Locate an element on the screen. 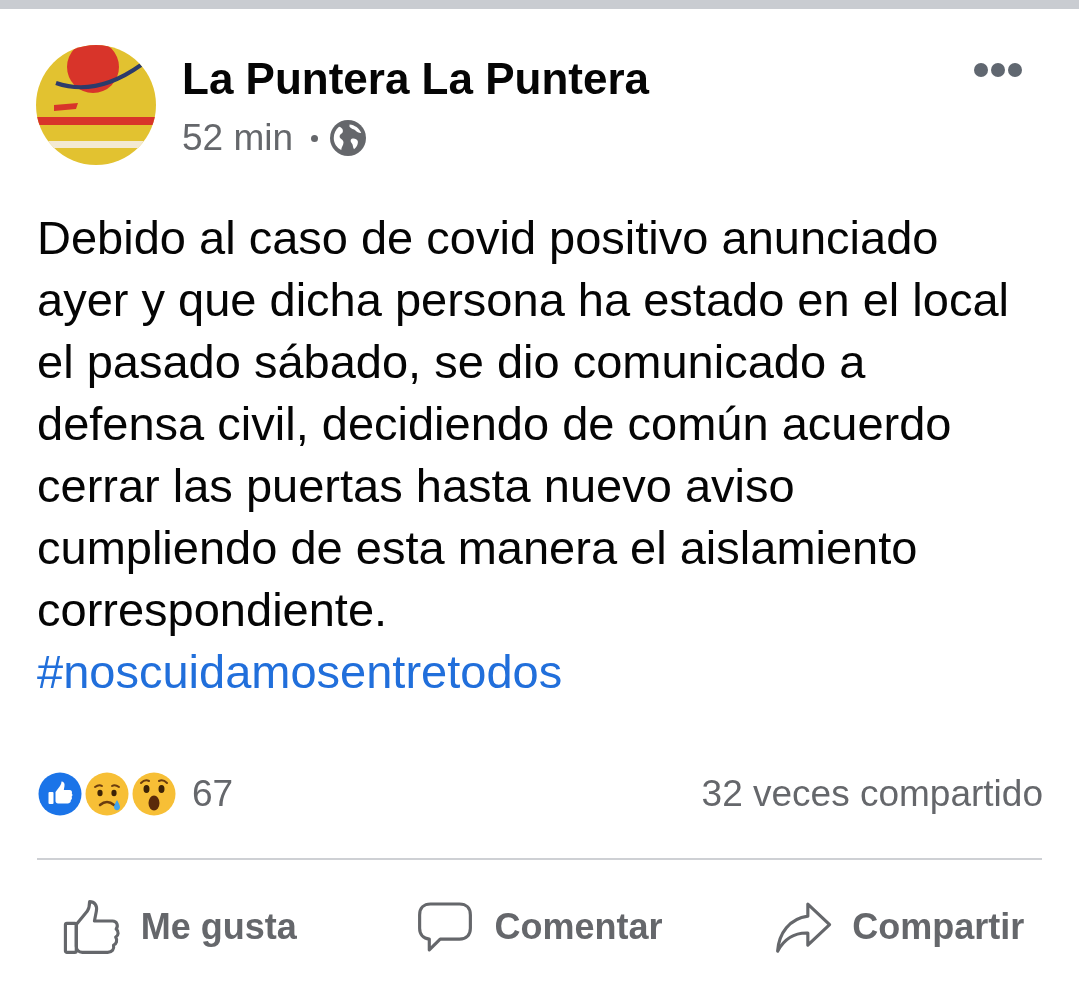 This screenshot has width=1079, height=987. like-reaction-icon is located at coordinates (60, 794).